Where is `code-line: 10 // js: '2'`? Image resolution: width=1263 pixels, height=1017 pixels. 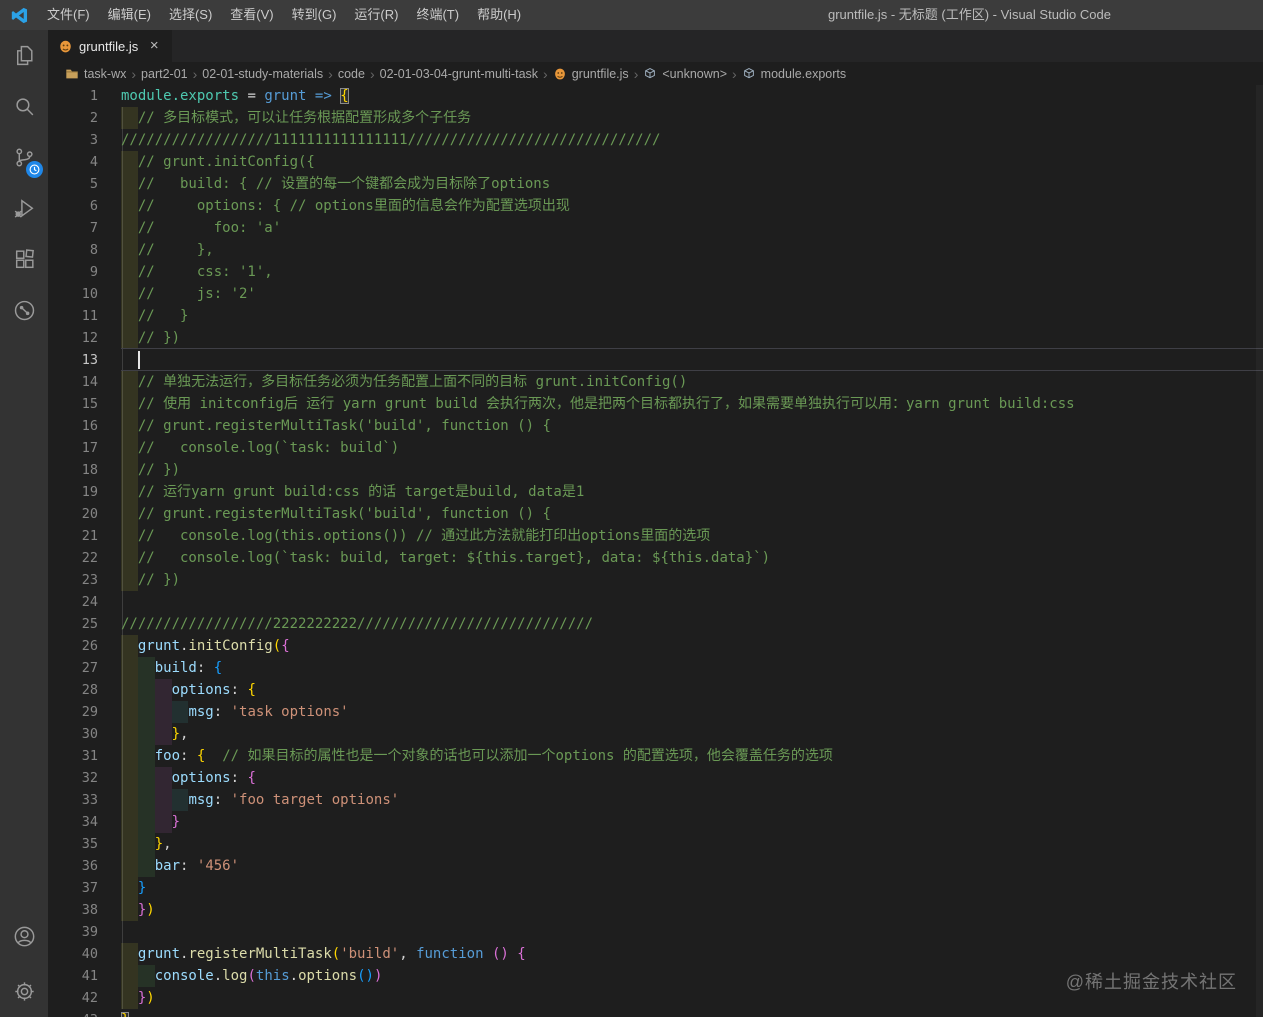
code-line: 10 // js: '2' is located at coordinates (655, 294).